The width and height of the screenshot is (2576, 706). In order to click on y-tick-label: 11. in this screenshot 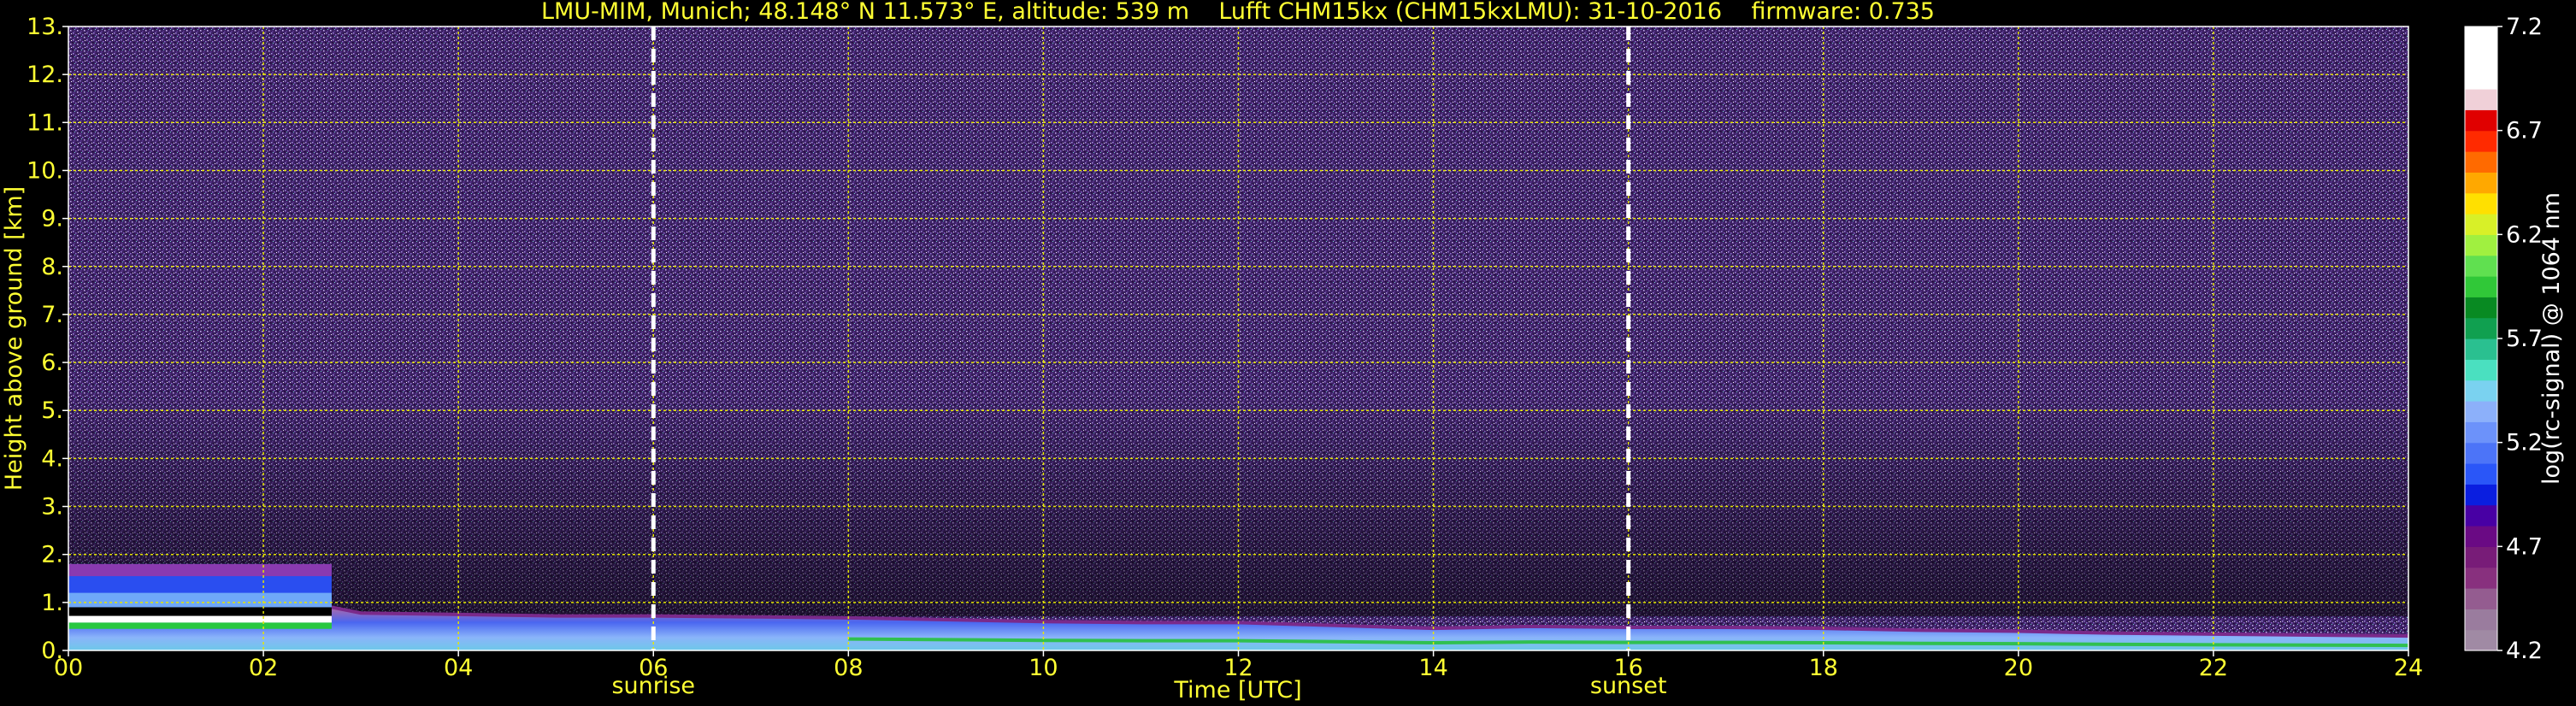, I will do `click(45, 122)`.